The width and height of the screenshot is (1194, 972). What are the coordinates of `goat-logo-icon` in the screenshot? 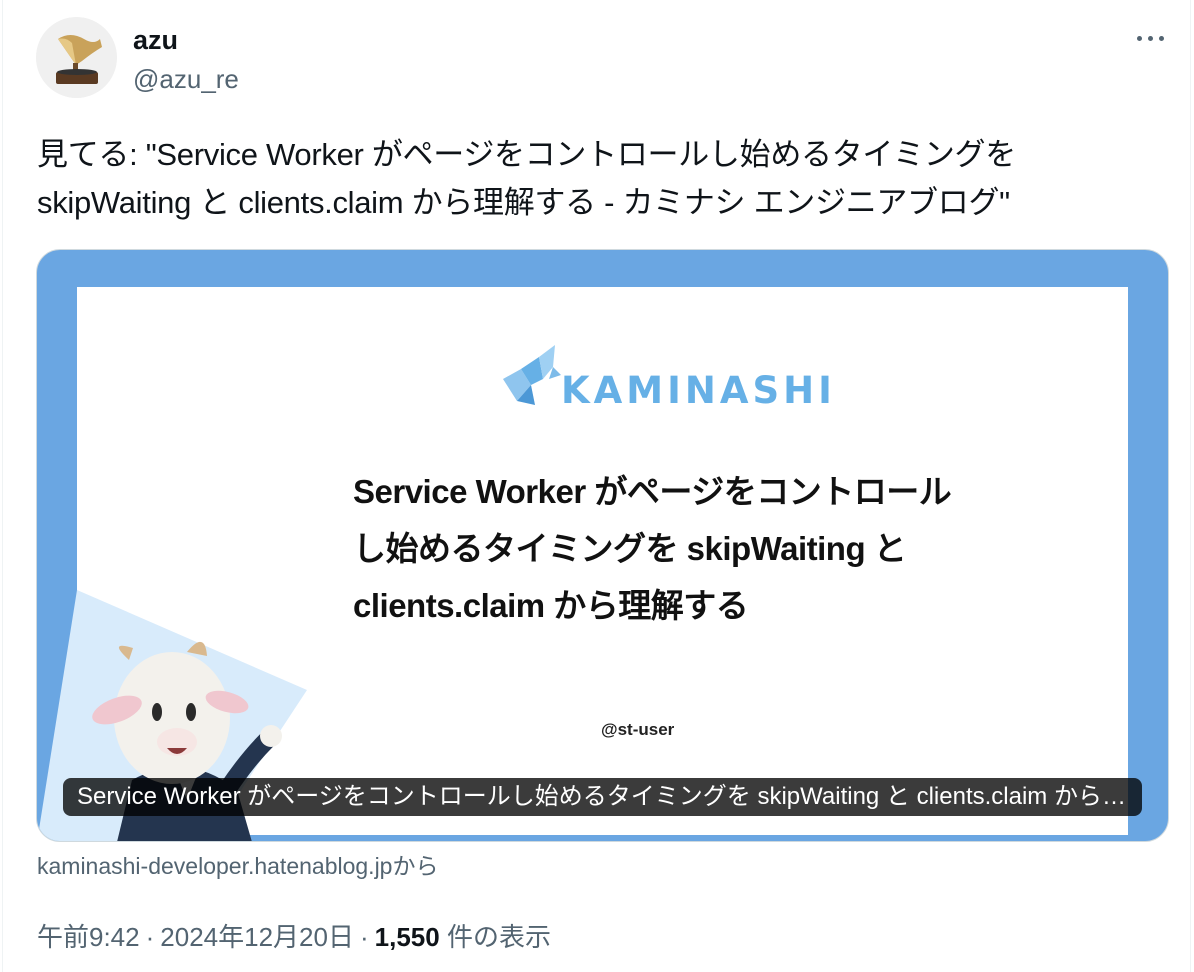 It's located at (532, 375).